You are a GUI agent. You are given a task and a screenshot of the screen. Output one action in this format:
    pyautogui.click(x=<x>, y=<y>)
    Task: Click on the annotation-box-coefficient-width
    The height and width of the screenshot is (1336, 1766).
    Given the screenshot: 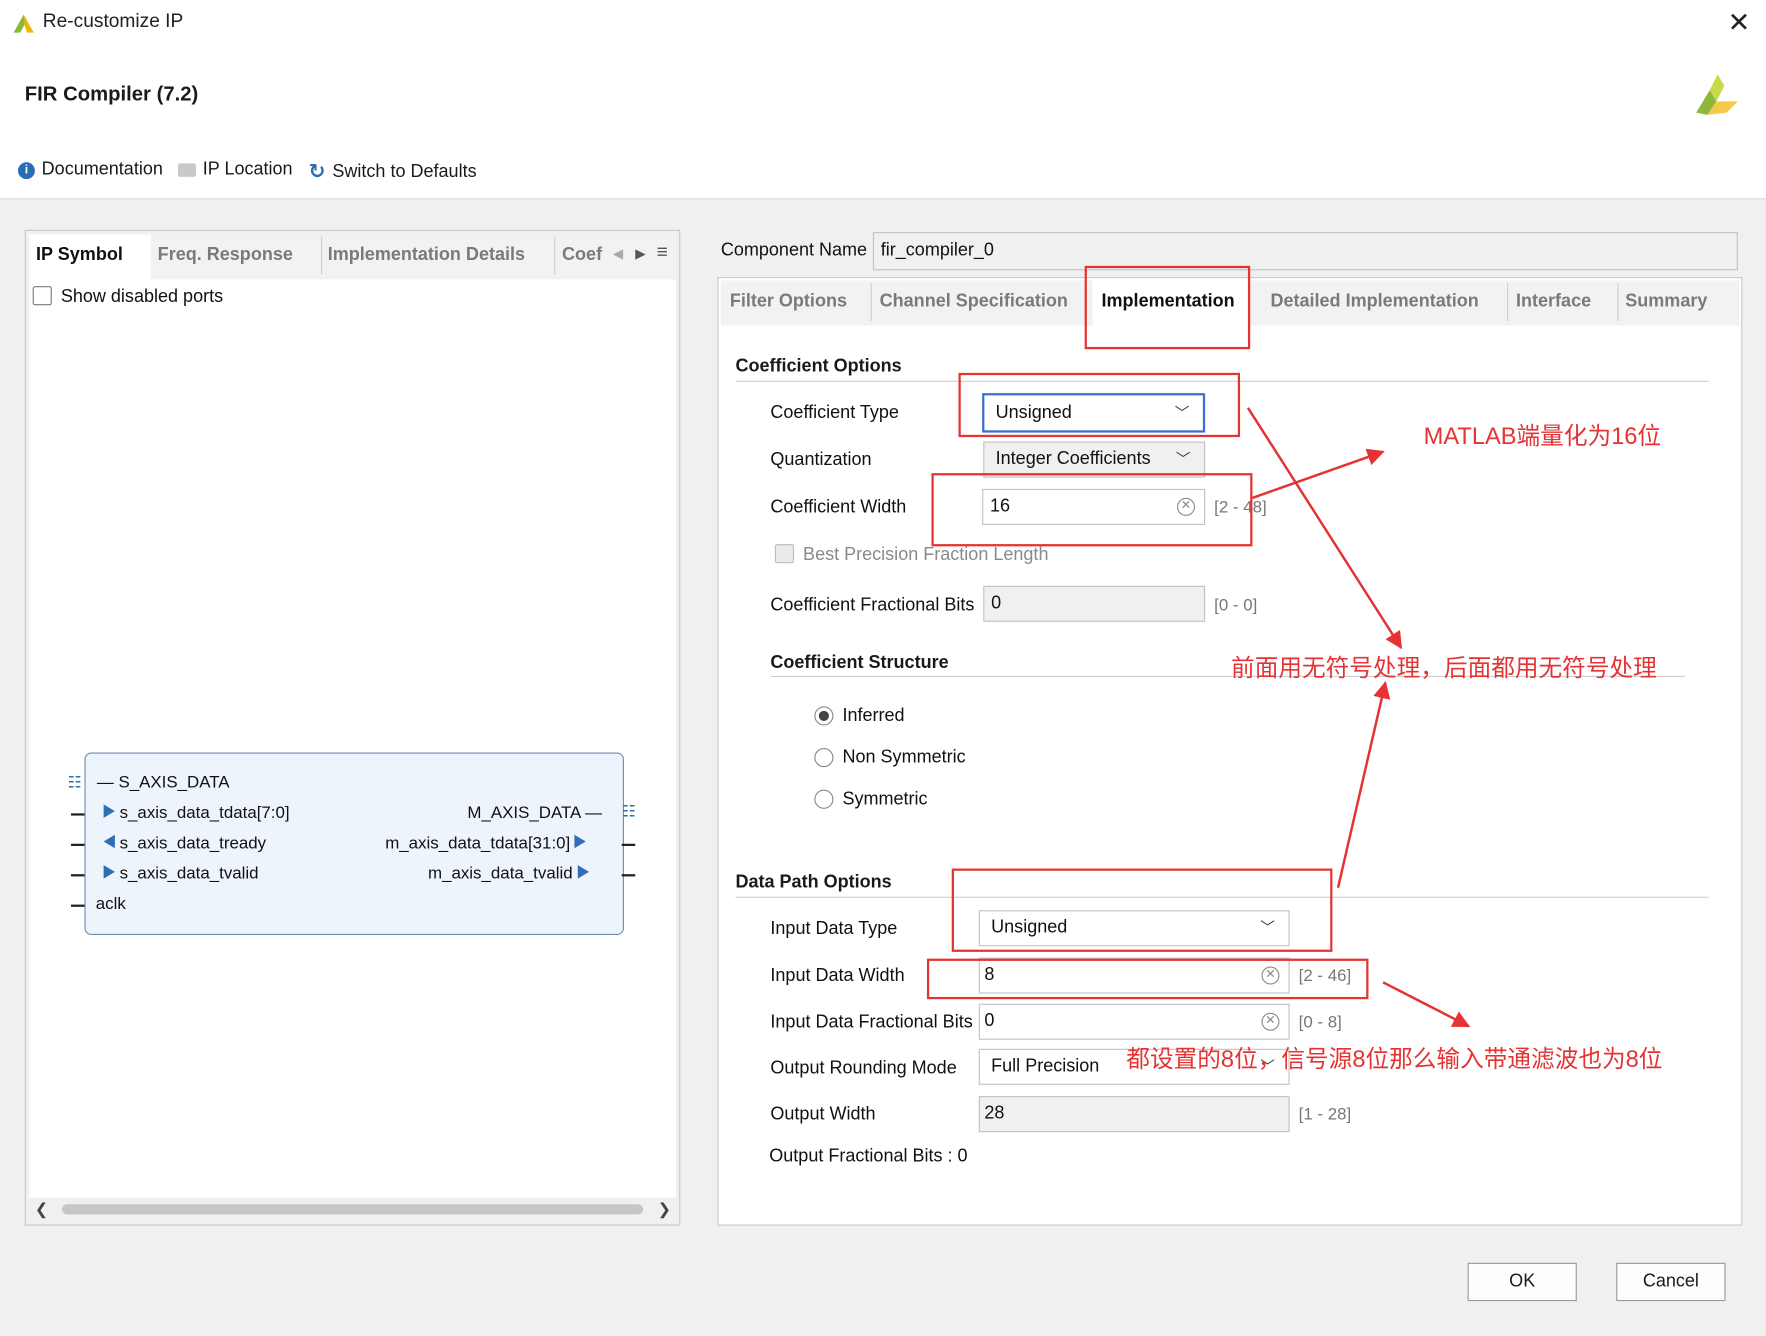 What is the action you would take?
    pyautogui.click(x=1092, y=510)
    